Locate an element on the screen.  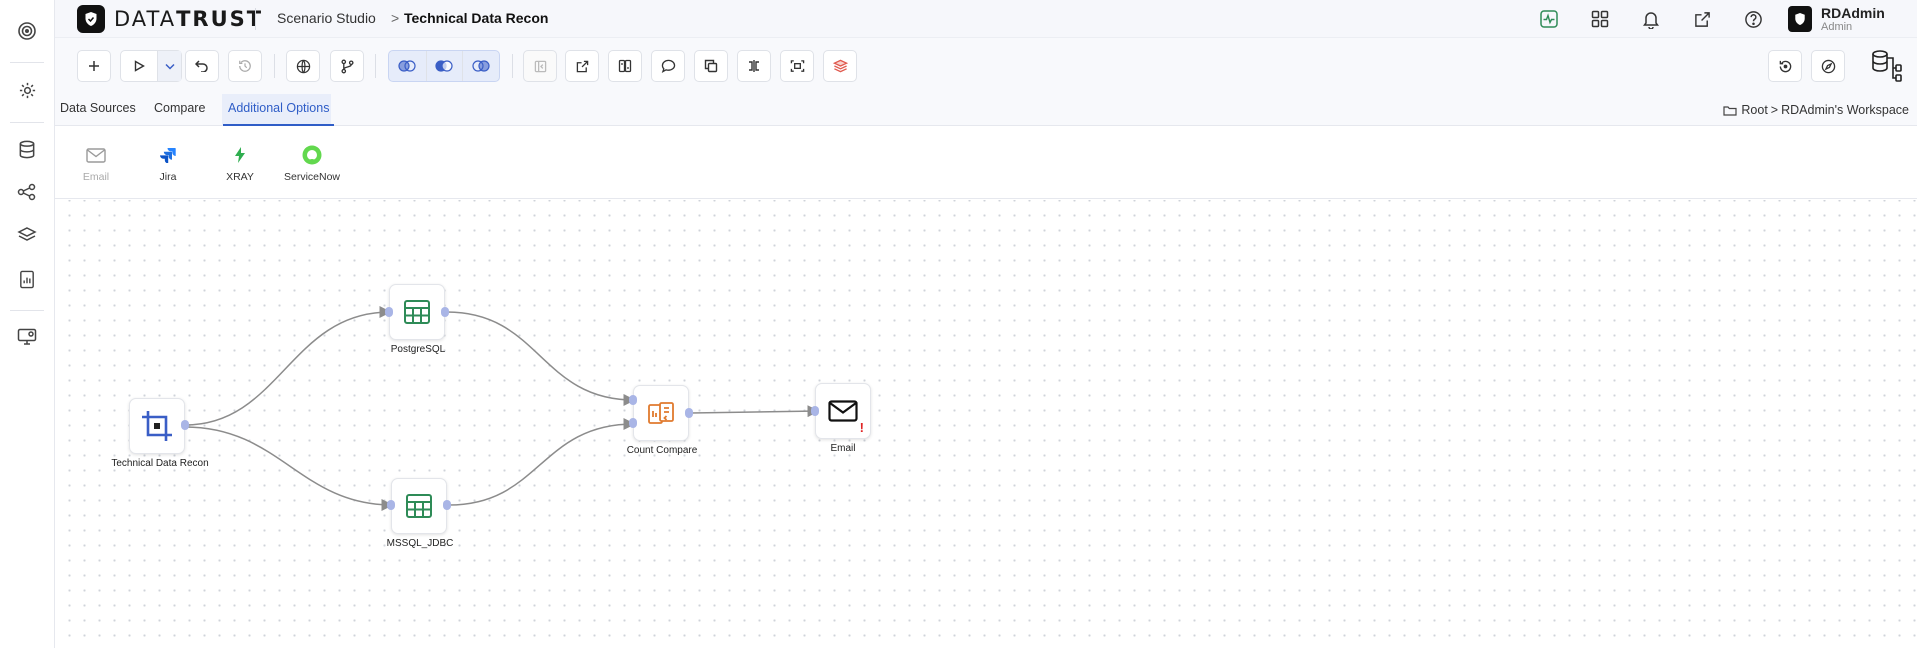
open-external-button is located at coordinates (582, 66).